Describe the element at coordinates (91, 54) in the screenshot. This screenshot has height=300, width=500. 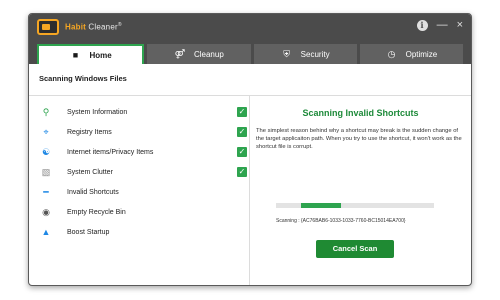
I see `tab-home: ■ Home` at that location.